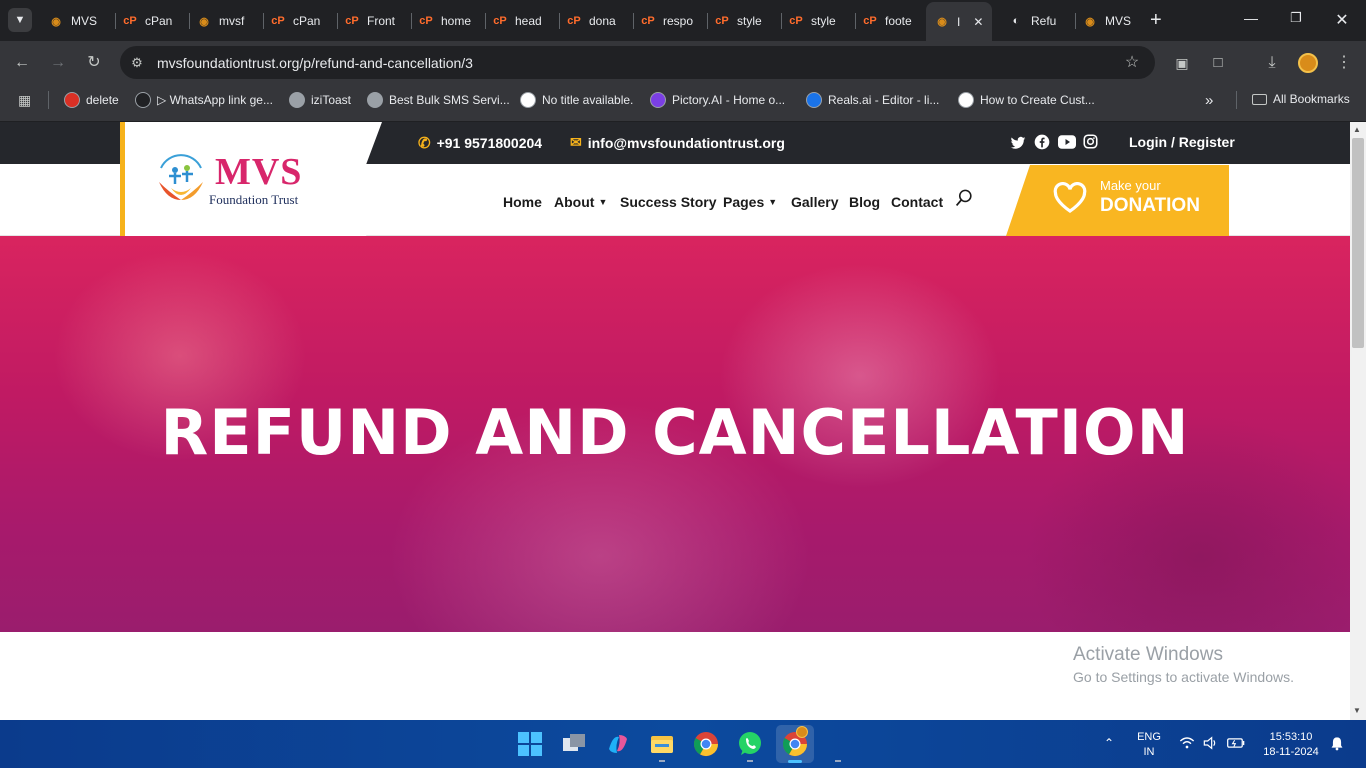 The width and height of the screenshot is (1366, 768). Describe the element at coordinates (864, 202) in the screenshot. I see `nav-item-blog: Blog` at that location.